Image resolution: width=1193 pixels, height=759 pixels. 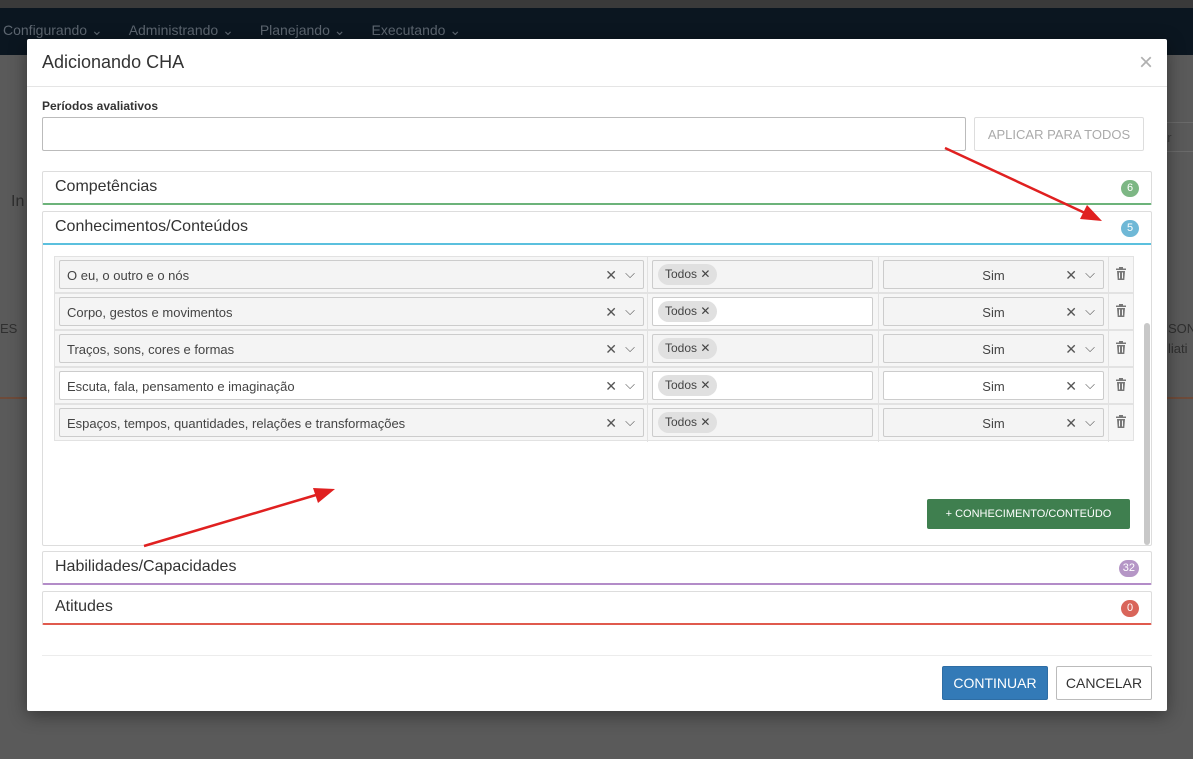 I want to click on item-cell: Traços, sons, cores e formas ✕ ⌵, so click(x=351, y=349).